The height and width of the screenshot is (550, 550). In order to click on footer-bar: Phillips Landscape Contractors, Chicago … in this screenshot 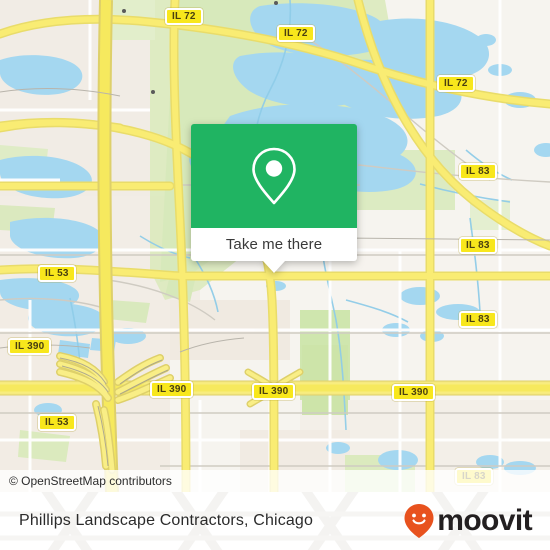, I will do `click(275, 521)`.